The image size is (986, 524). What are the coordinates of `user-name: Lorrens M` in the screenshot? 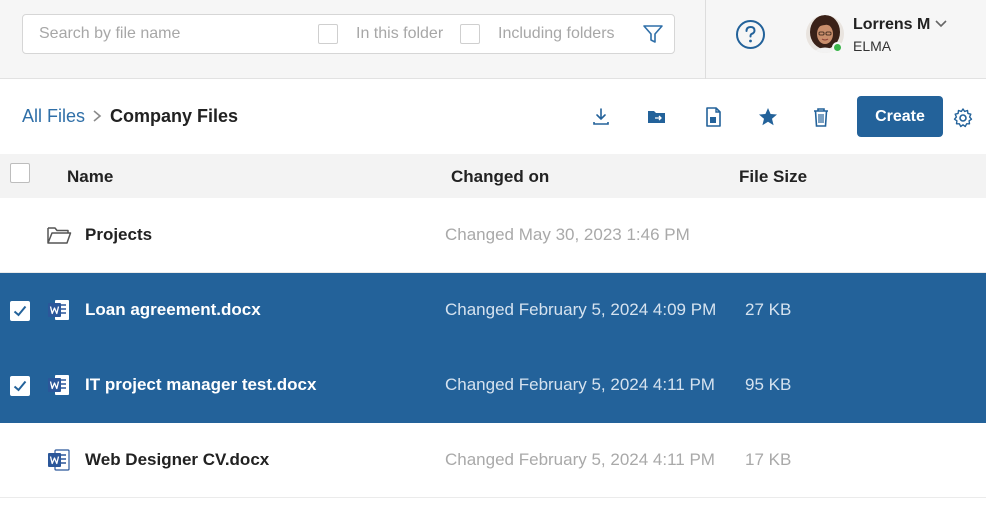 It's located at (891, 25).